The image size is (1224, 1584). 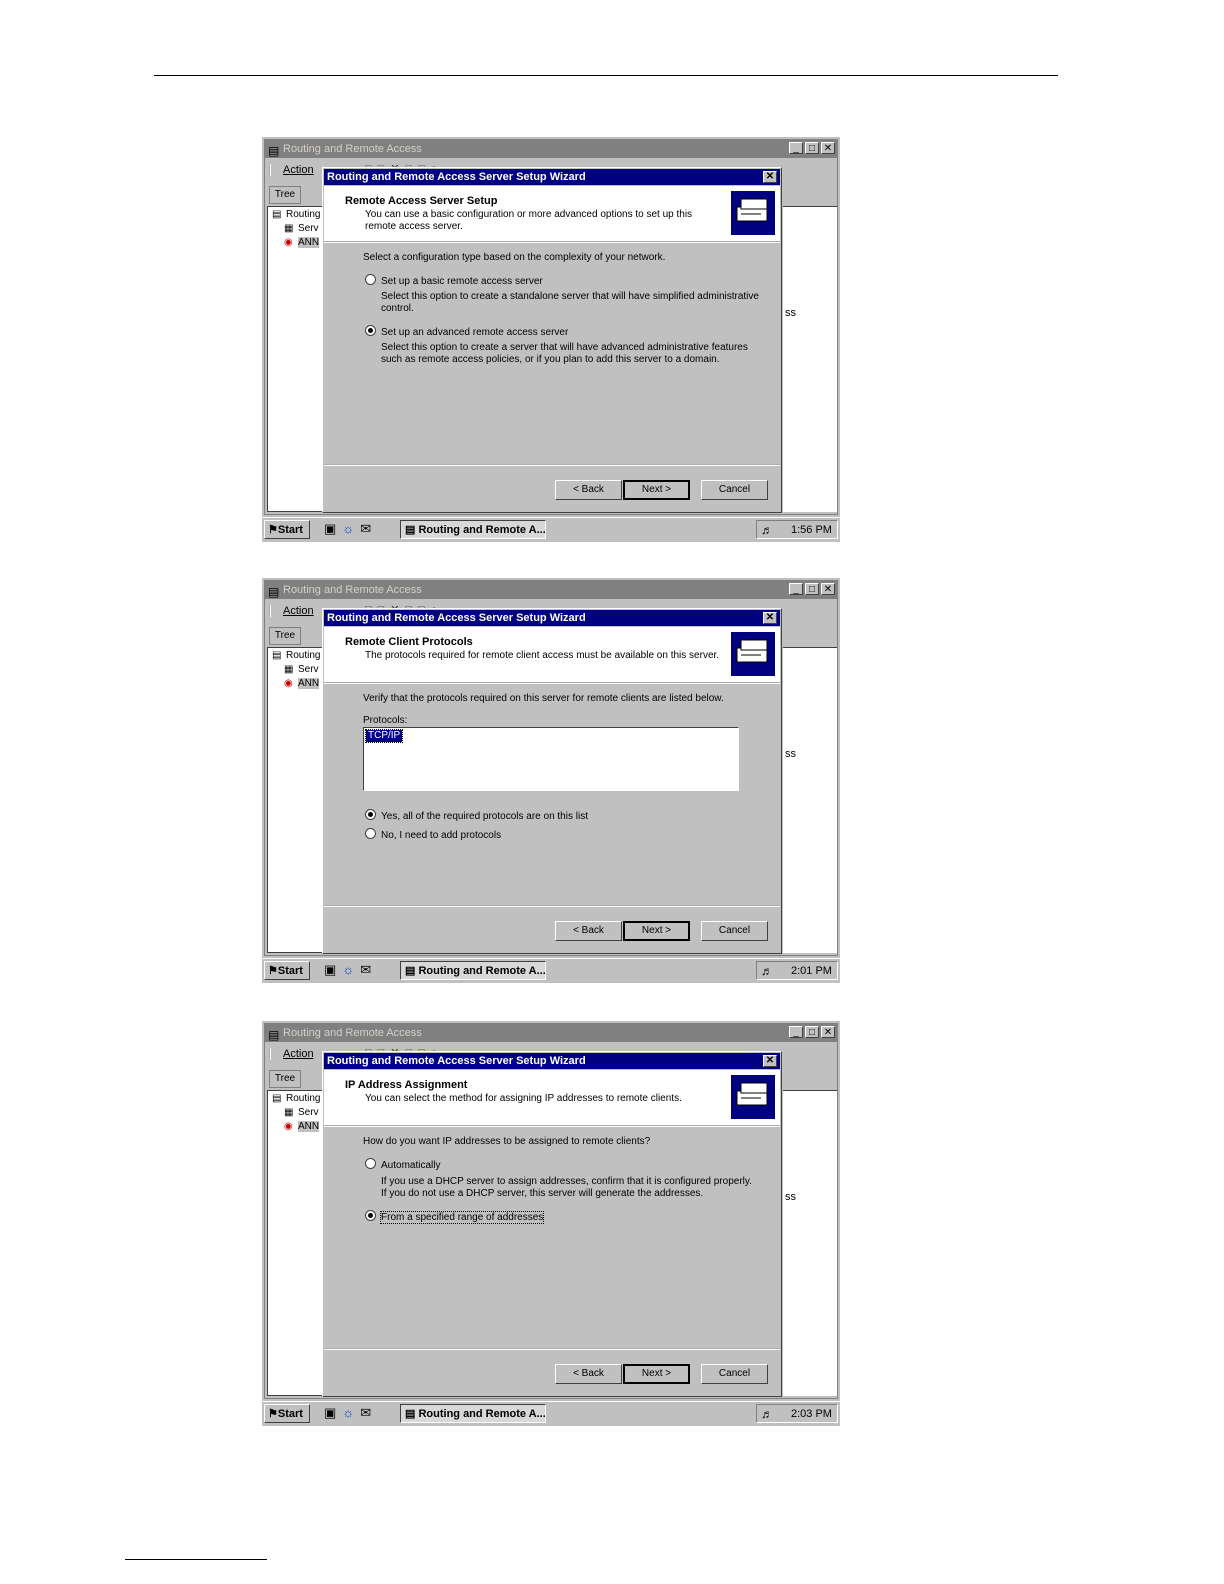 I want to click on page-title: Remote Access Server Setup, so click(x=421, y=201).